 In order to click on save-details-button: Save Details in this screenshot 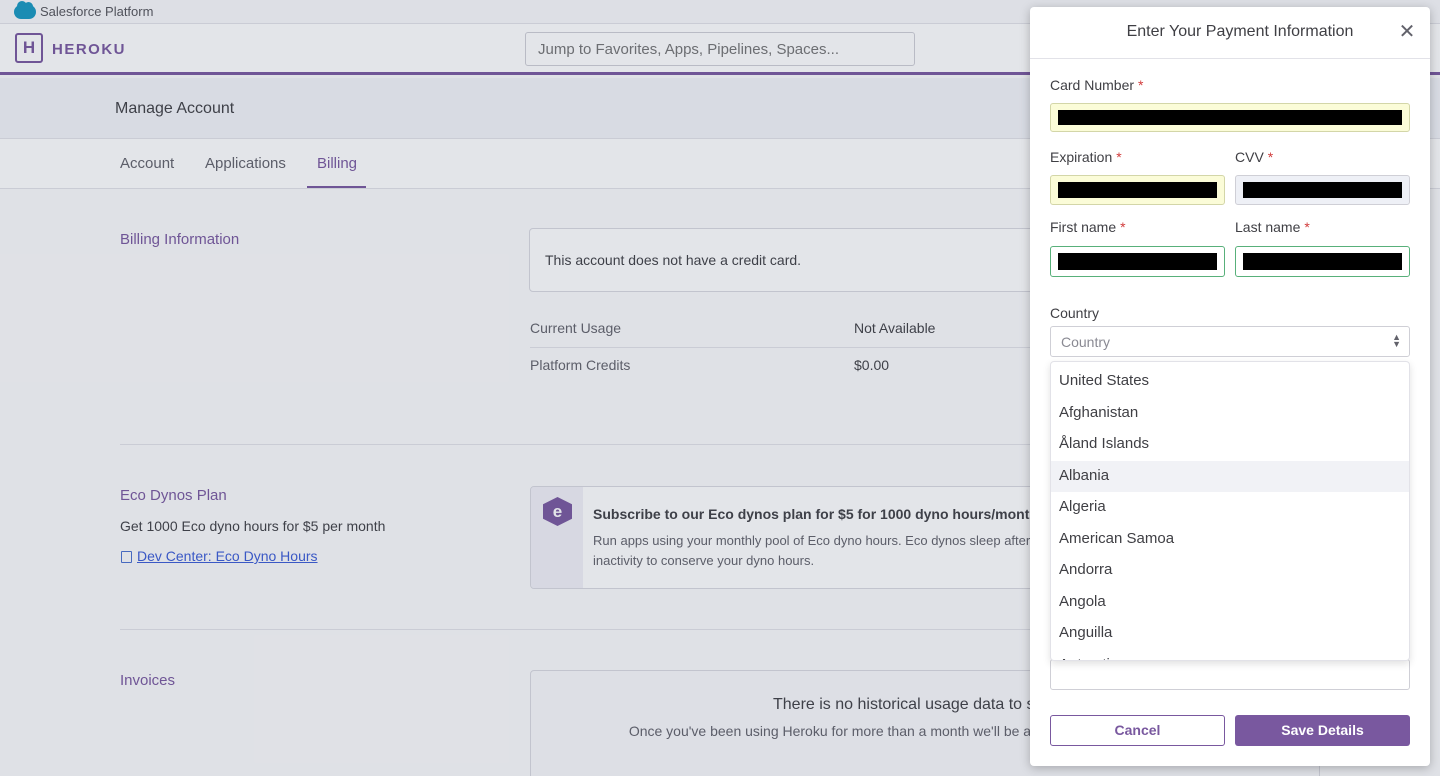, I will do `click(1322, 730)`.